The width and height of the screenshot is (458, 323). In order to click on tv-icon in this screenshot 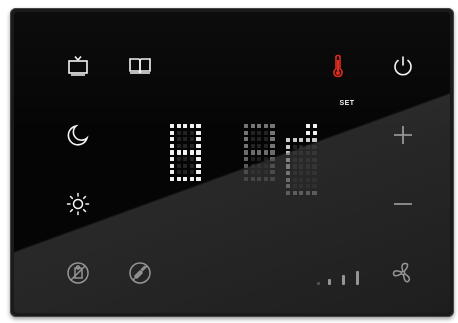, I will do `click(78, 66)`.